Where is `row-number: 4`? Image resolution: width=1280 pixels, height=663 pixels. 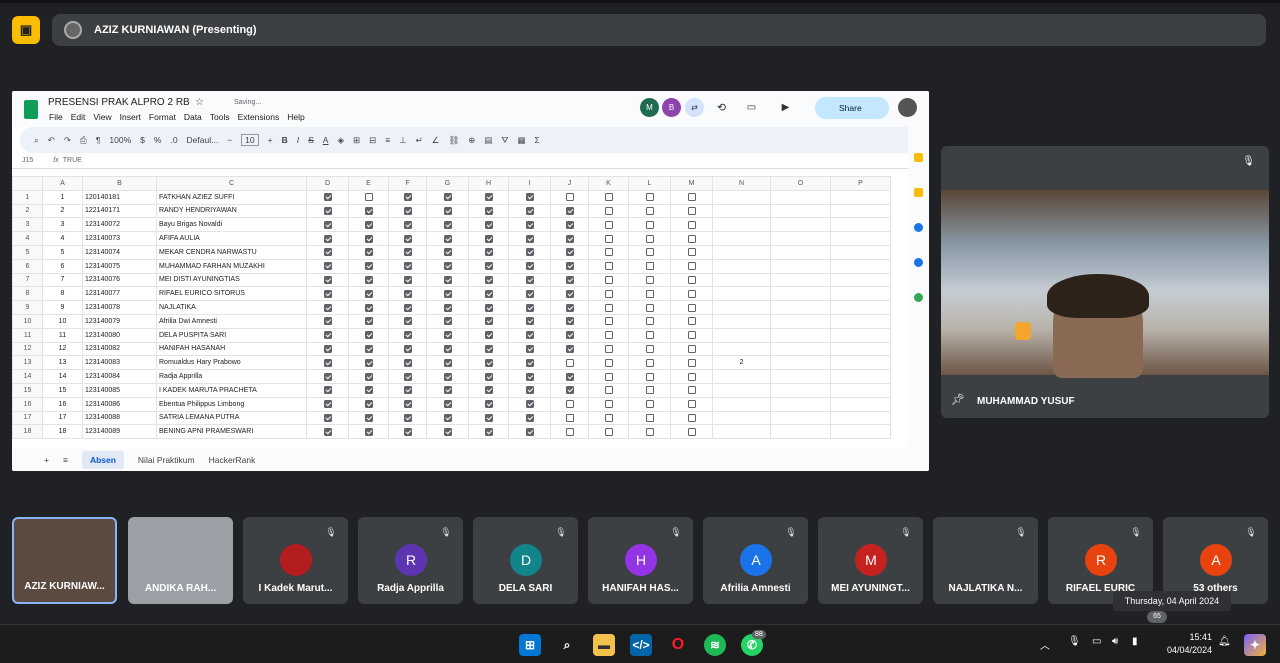 row-number: 4 is located at coordinates (27, 238).